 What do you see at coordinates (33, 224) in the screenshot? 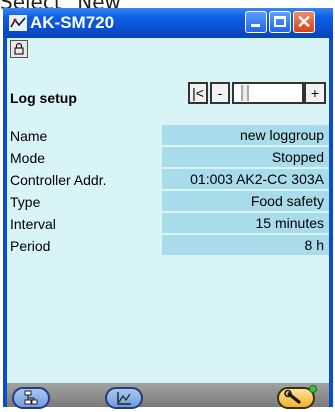
I see `field-label: Interval` at bounding box center [33, 224].